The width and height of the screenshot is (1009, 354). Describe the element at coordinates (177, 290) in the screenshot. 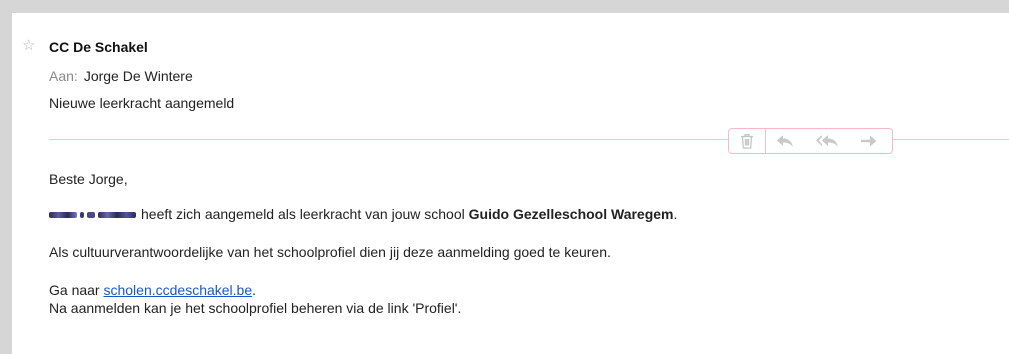

I see `school-portal-link: scholen.ccdeschakel.be` at that location.